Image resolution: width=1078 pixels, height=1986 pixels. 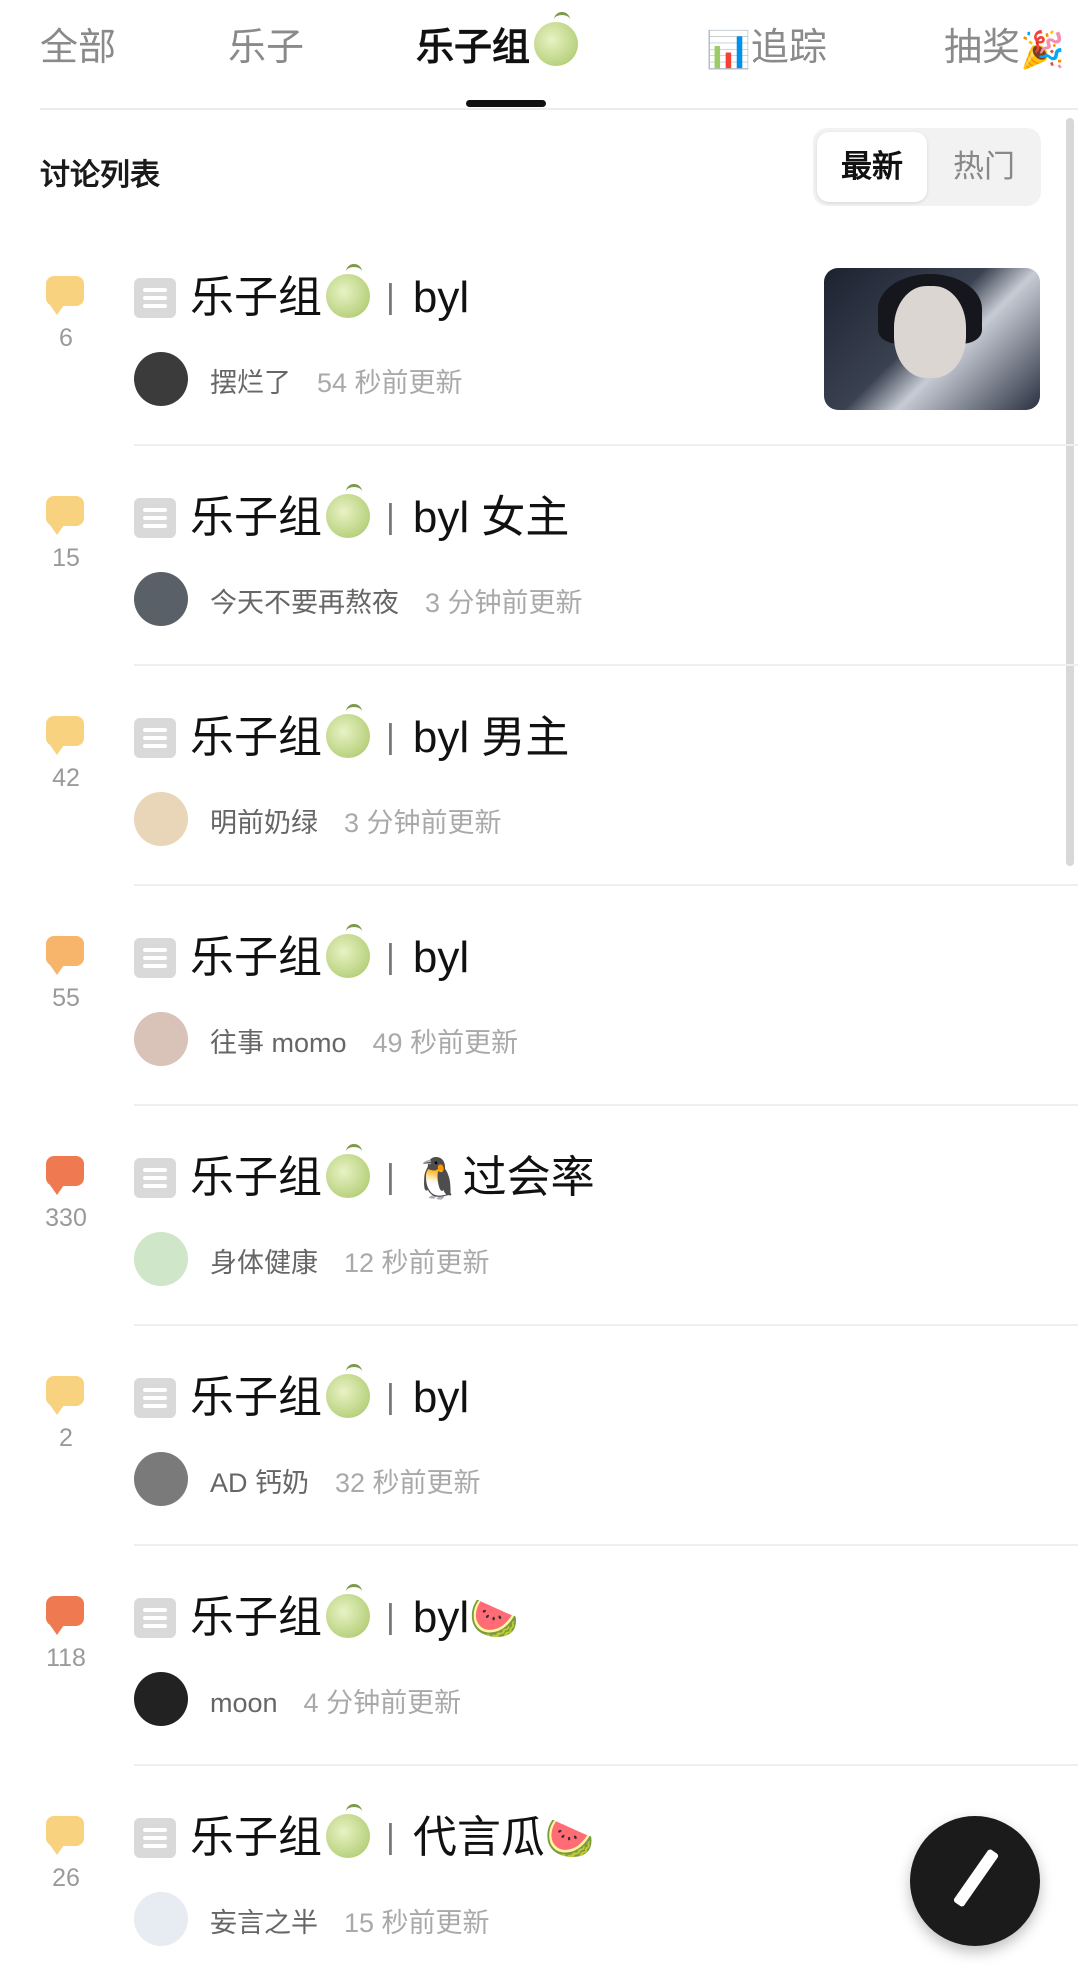 What do you see at coordinates (345, 1480) in the screenshot?
I see `post-meta: AD 钙奶 32 秒前更新` at bounding box center [345, 1480].